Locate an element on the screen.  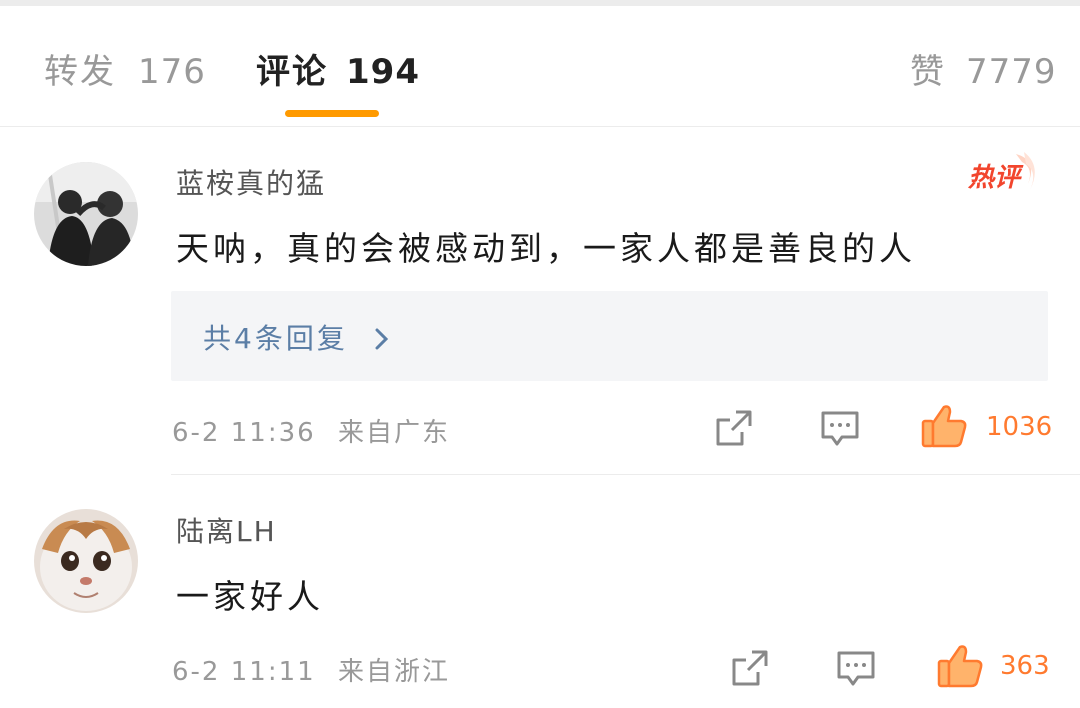
comment-location: 来自广东 is located at coordinates (393, 433).